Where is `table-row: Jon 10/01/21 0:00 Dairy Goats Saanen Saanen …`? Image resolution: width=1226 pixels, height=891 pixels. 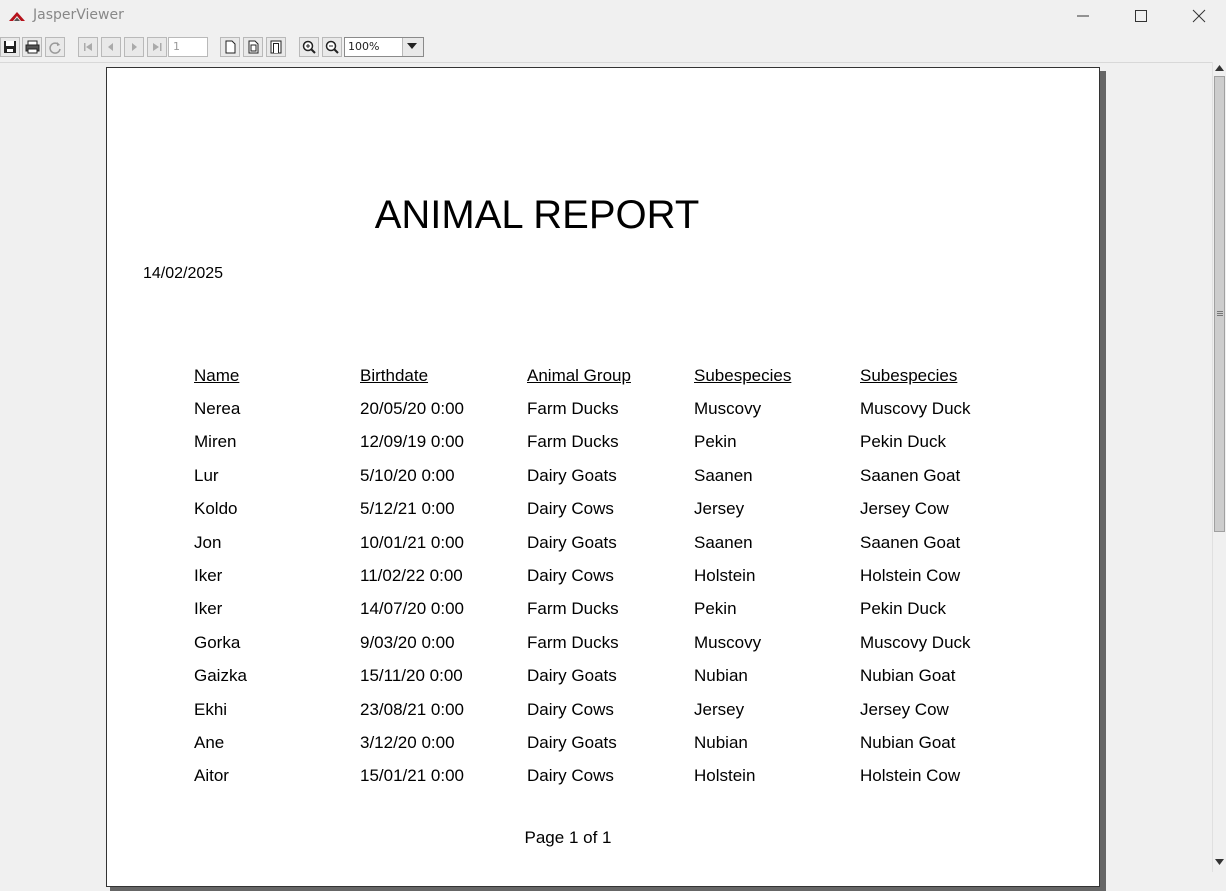
table-row: Jon 10/01/21 0:00 Dairy Goats Saanen Saanen … is located at coordinates (603, 543).